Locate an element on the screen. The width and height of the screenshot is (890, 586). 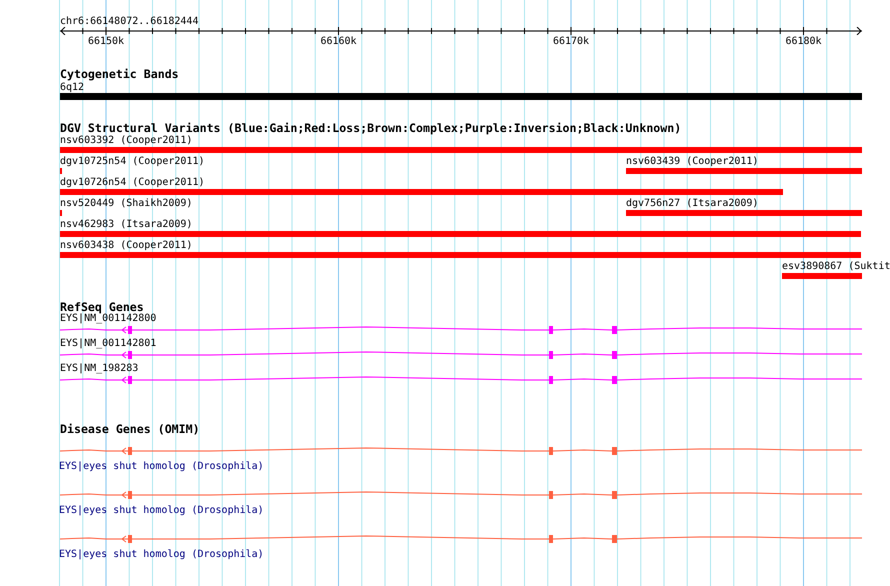
ruler-title: chr6:66148072..66182444 is located at coordinates (129, 21).